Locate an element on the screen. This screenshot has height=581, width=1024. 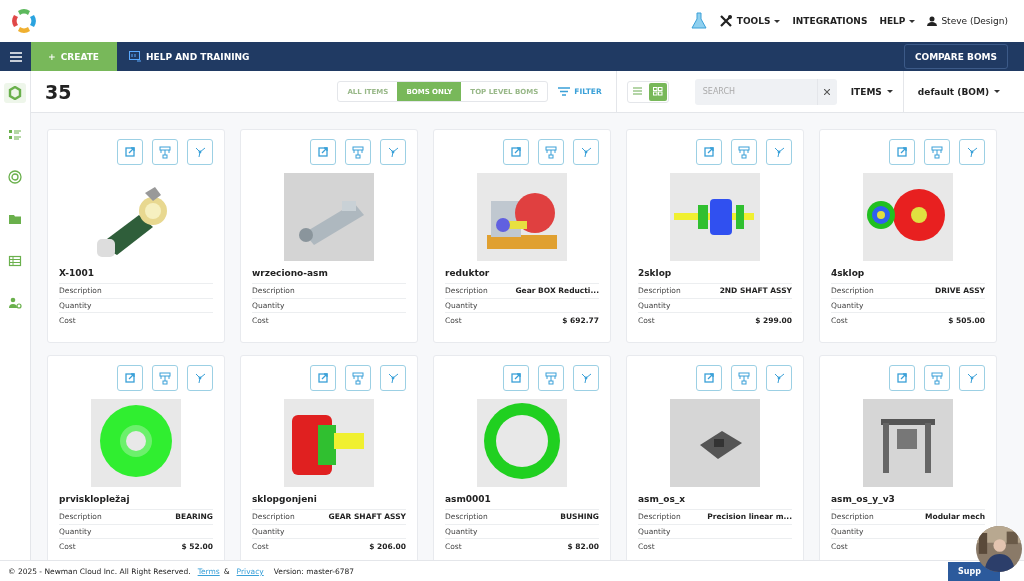
list-icon is located at coordinates (15, 135).